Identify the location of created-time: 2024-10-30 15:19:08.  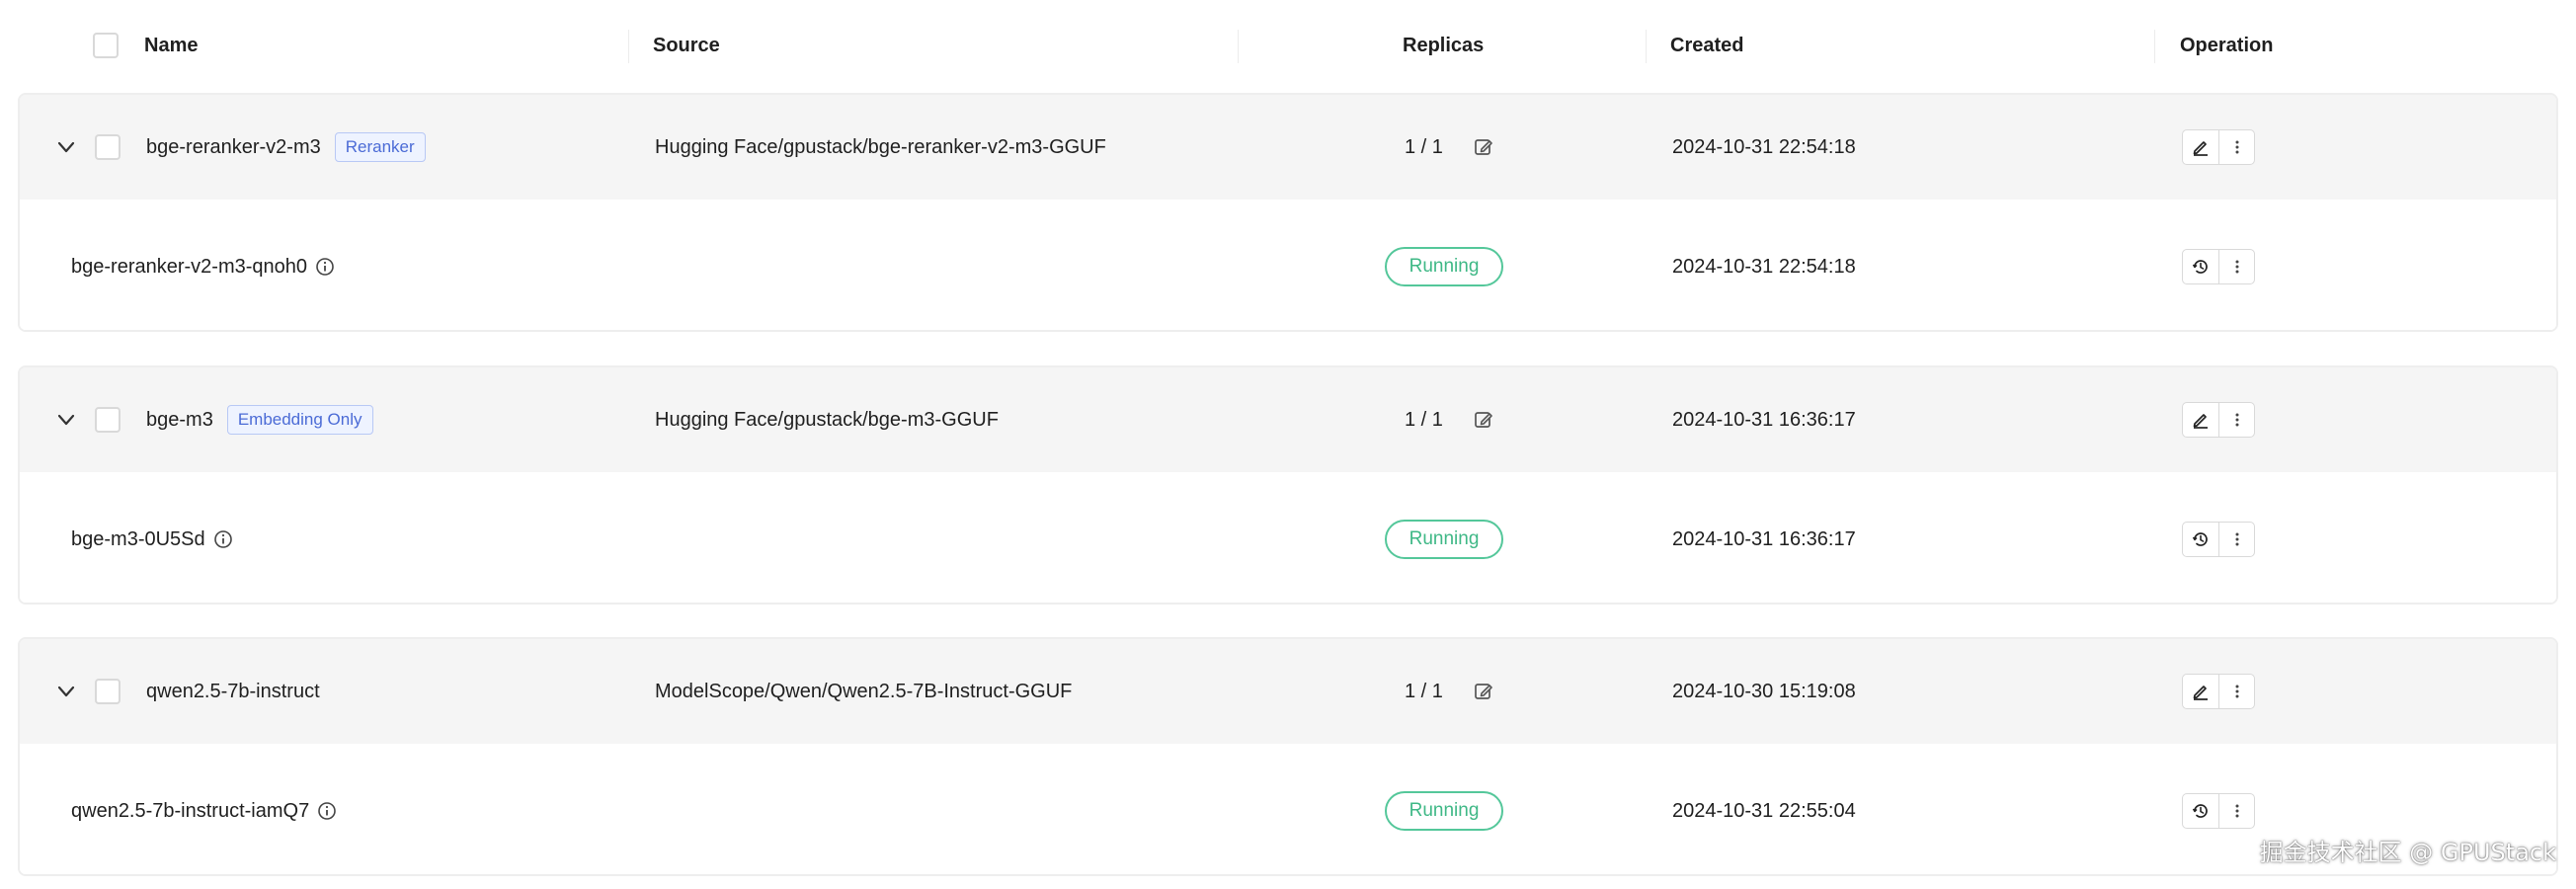
(1764, 691).